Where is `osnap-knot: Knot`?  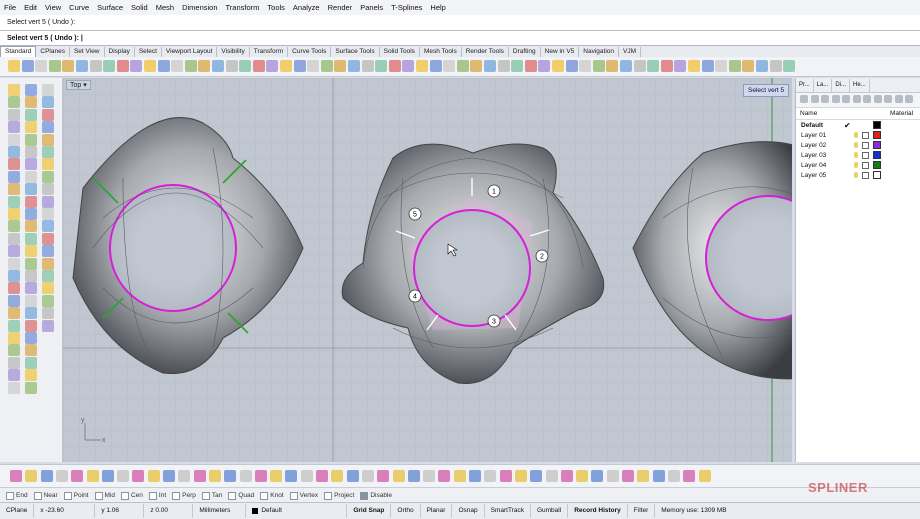 osnap-knot: Knot is located at coordinates (272, 495).